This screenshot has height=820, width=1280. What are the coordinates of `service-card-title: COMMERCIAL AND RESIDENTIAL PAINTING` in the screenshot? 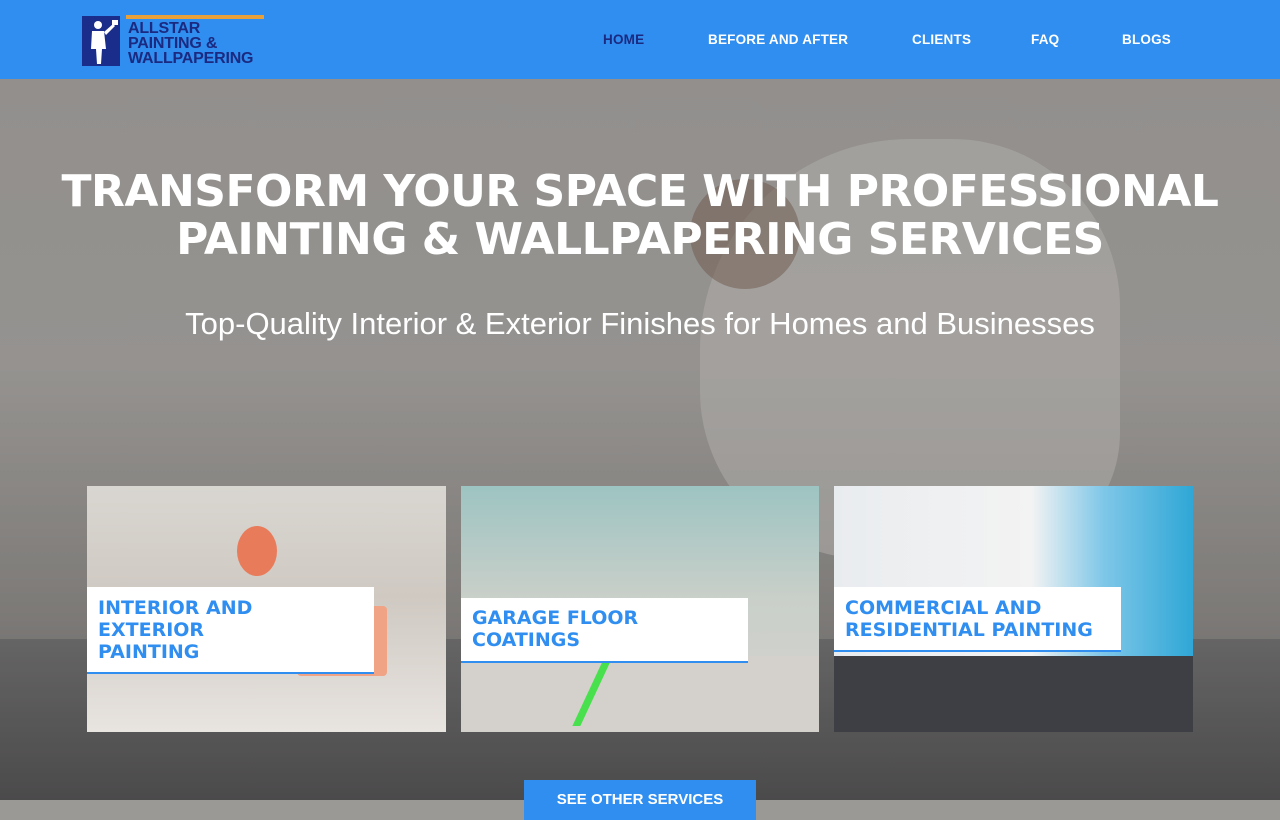 It's located at (977, 619).